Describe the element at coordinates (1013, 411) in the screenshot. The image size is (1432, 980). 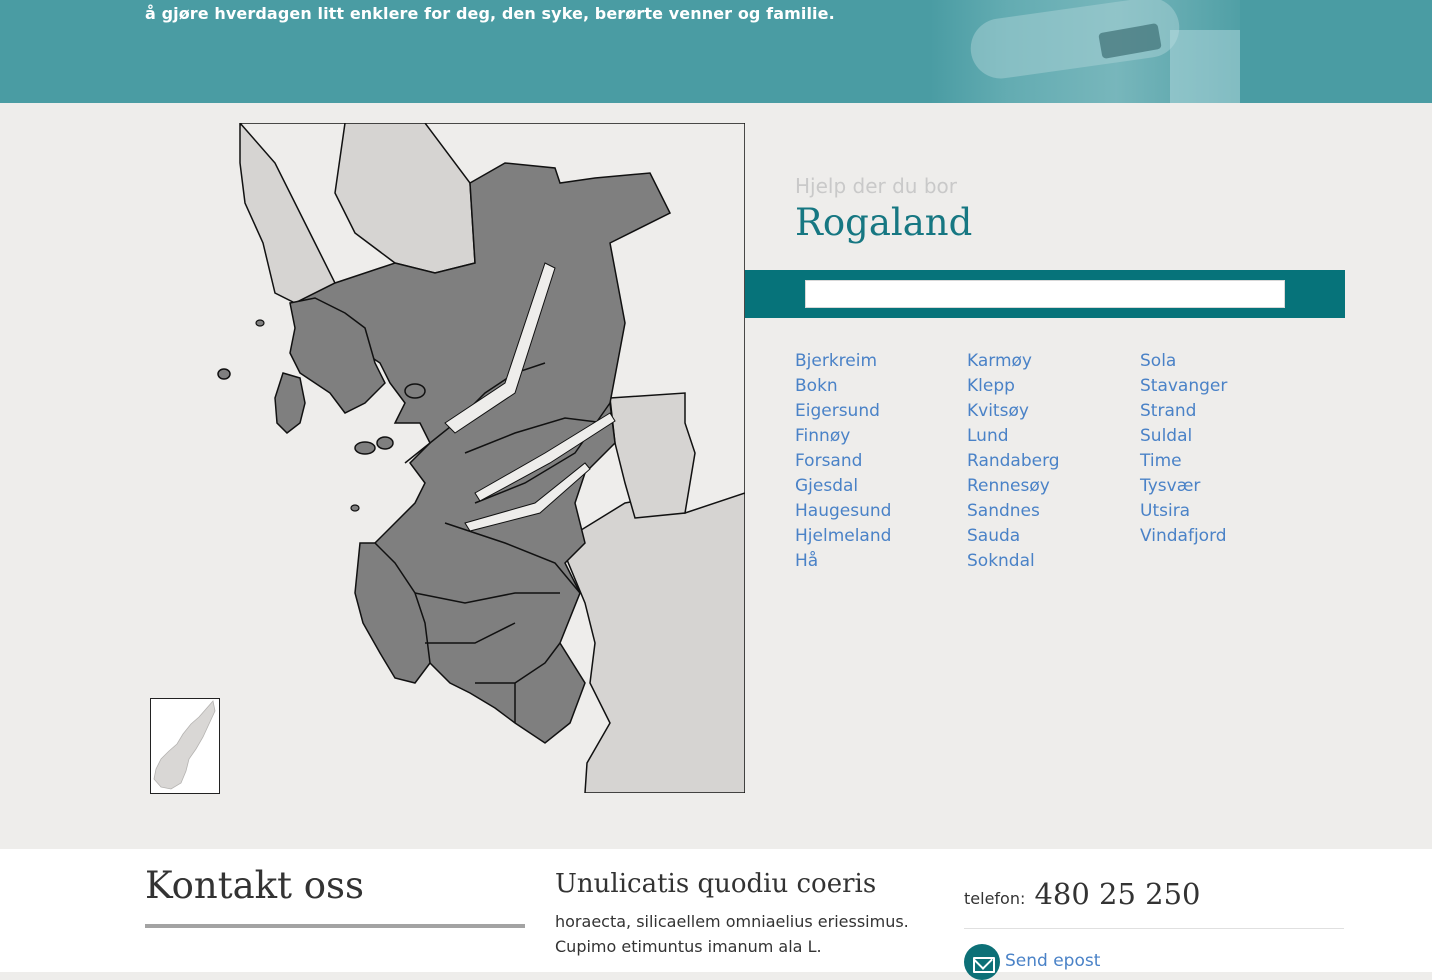
I see `municipality-link: Kvitsøy` at that location.